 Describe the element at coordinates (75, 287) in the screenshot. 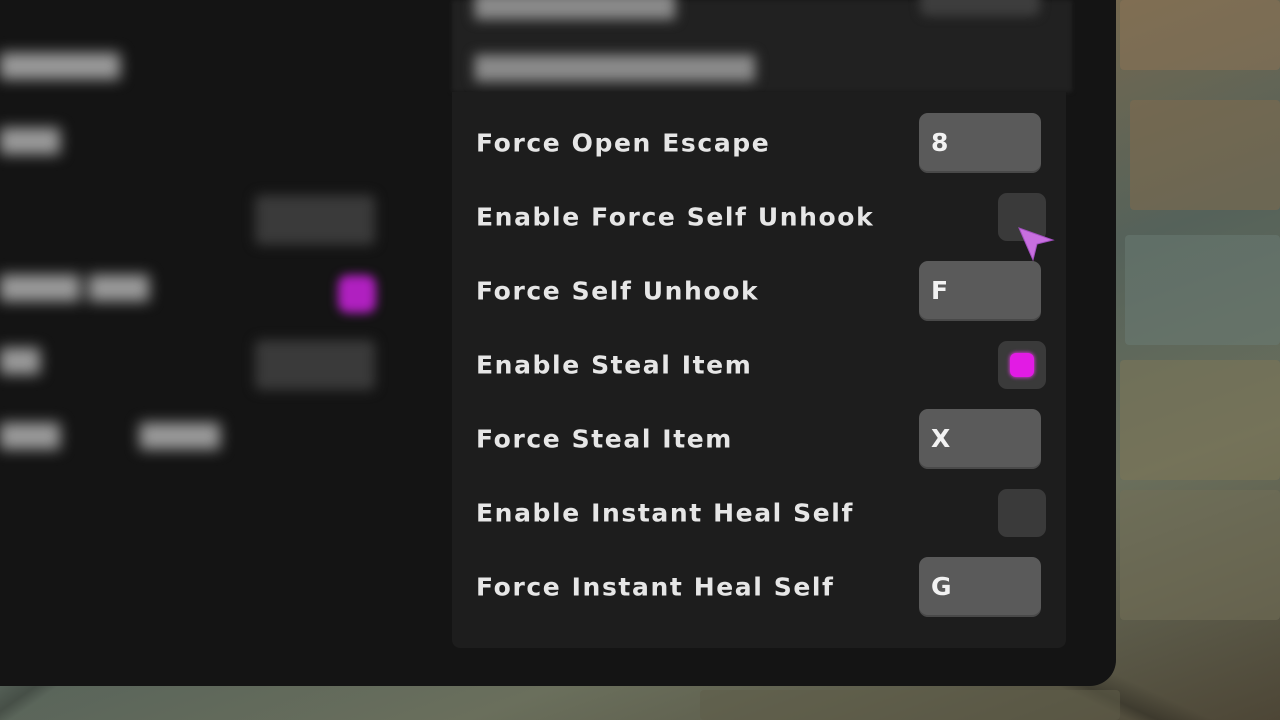

I see `blurred-text: ▇▇▇▇ ▇▇▇` at that location.